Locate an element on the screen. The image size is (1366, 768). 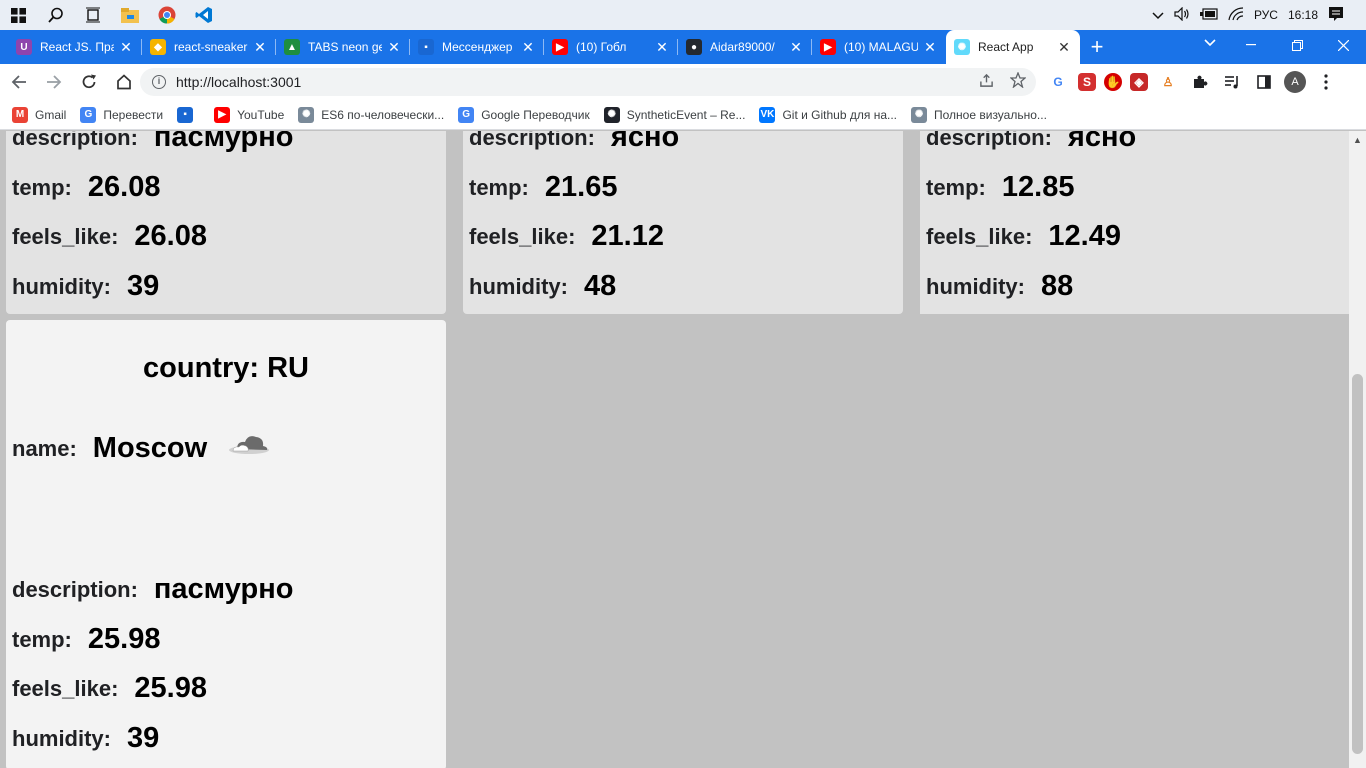
s-extension-icon: S is located at coordinates (1087, 82).